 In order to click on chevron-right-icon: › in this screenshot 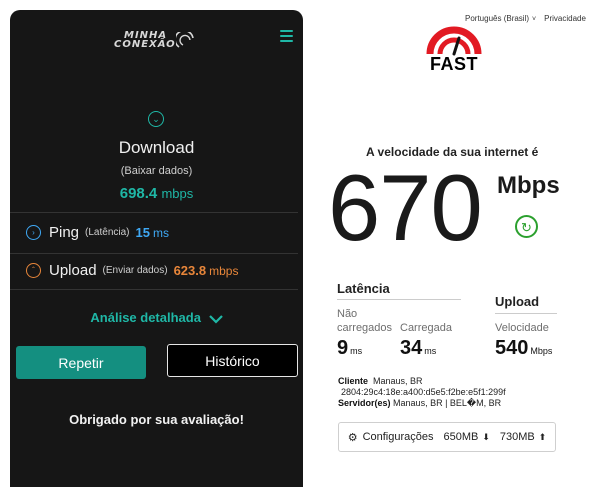, I will do `click(33, 232)`.